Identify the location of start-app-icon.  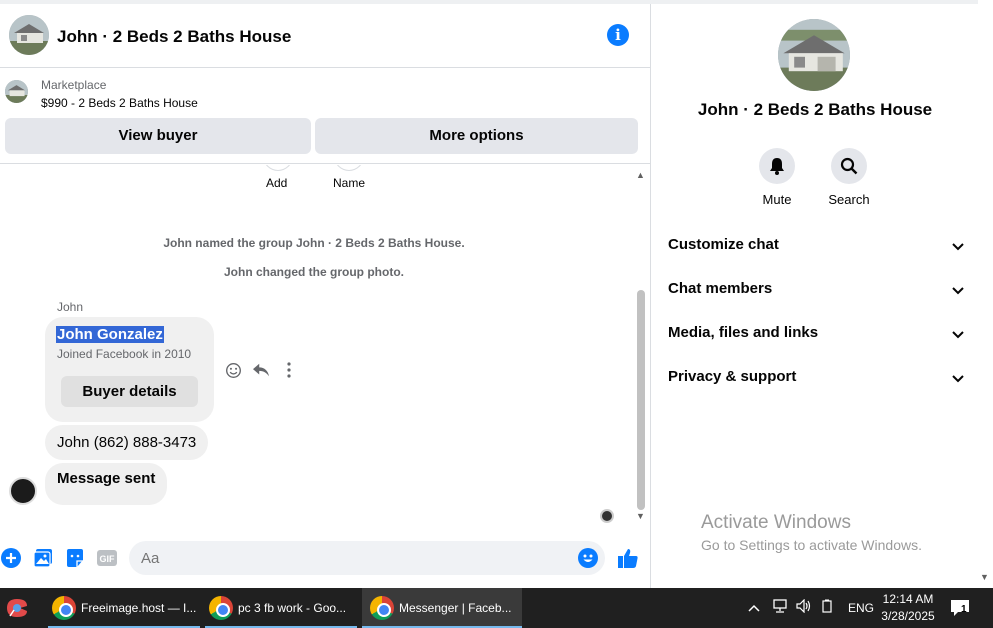
(17, 608).